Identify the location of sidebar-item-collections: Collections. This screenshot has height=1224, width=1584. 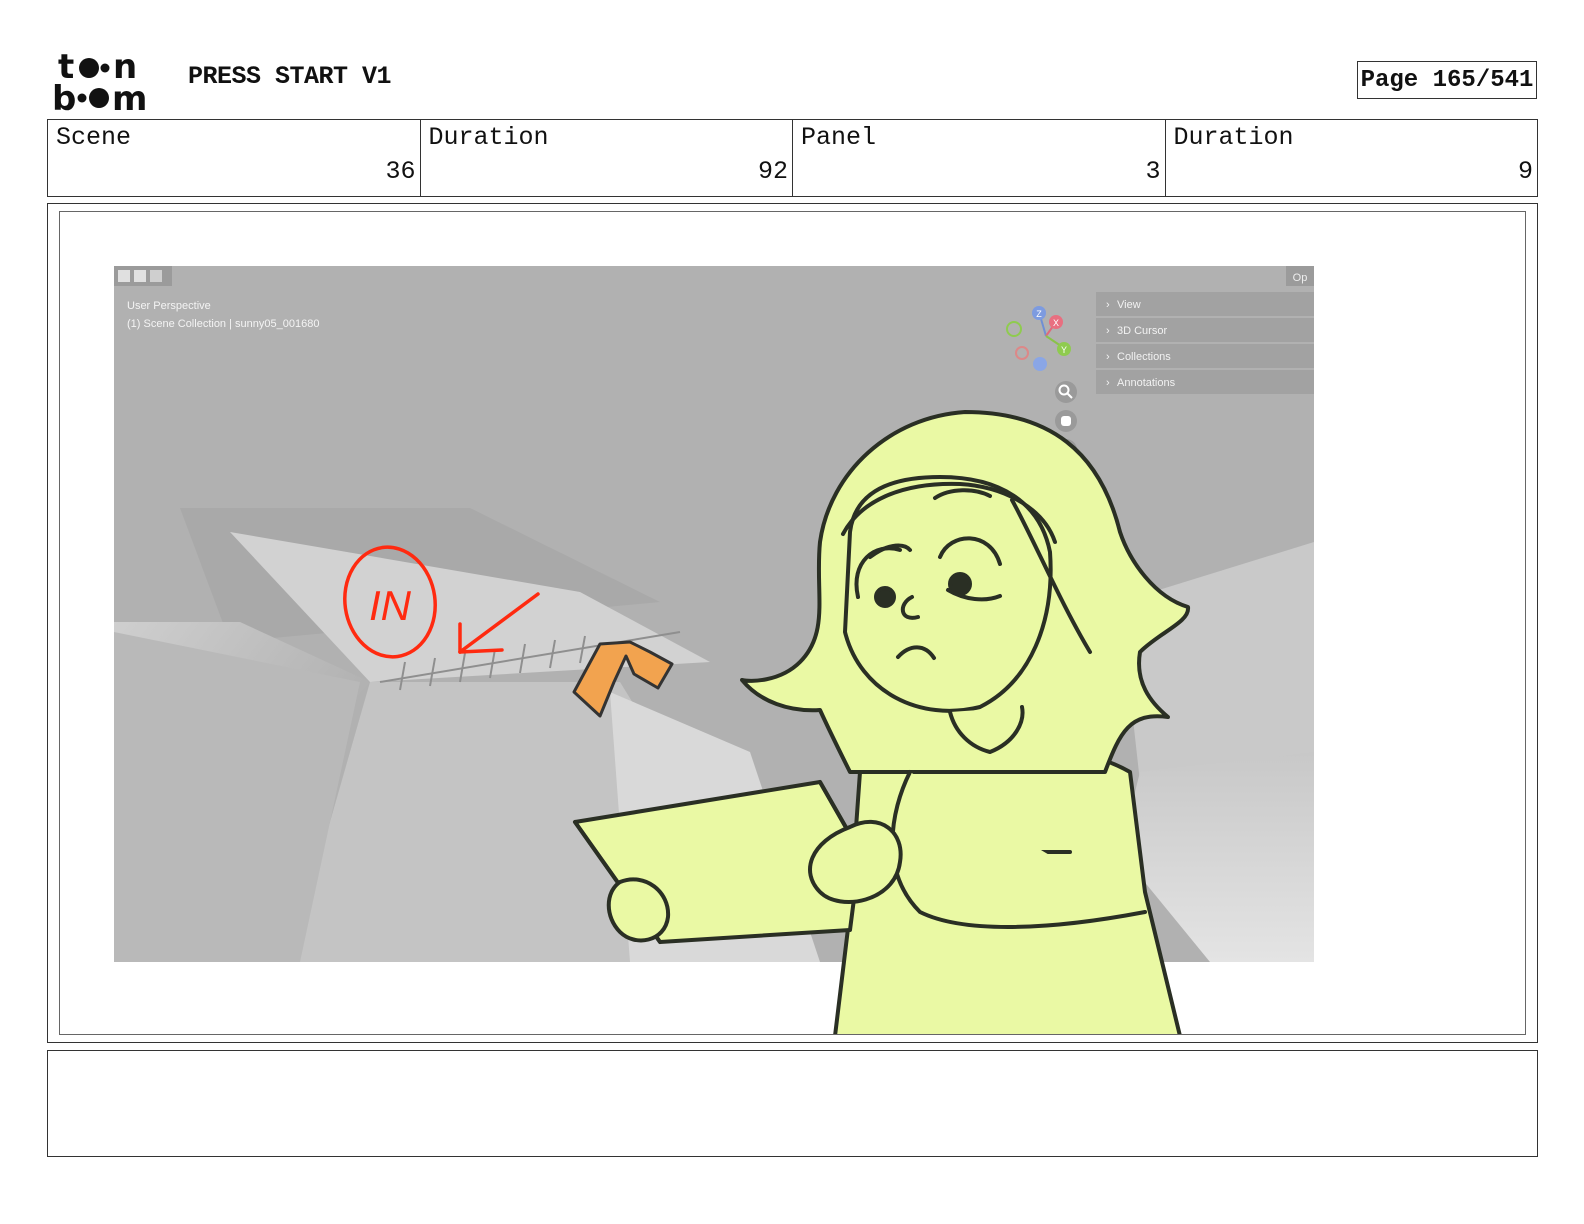
(1144, 357).